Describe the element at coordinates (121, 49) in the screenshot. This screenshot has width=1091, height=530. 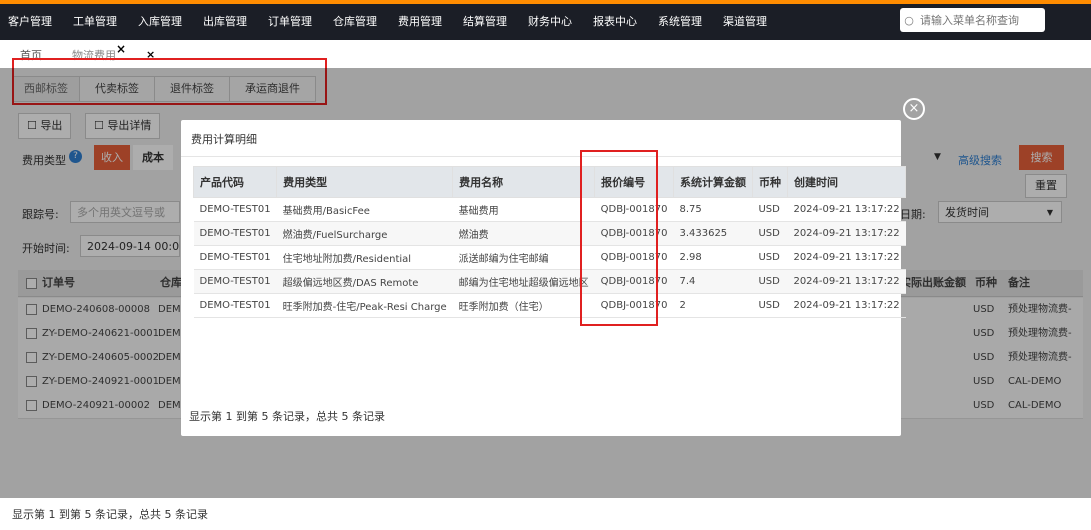
I see `tab-close-icon: ×` at that location.